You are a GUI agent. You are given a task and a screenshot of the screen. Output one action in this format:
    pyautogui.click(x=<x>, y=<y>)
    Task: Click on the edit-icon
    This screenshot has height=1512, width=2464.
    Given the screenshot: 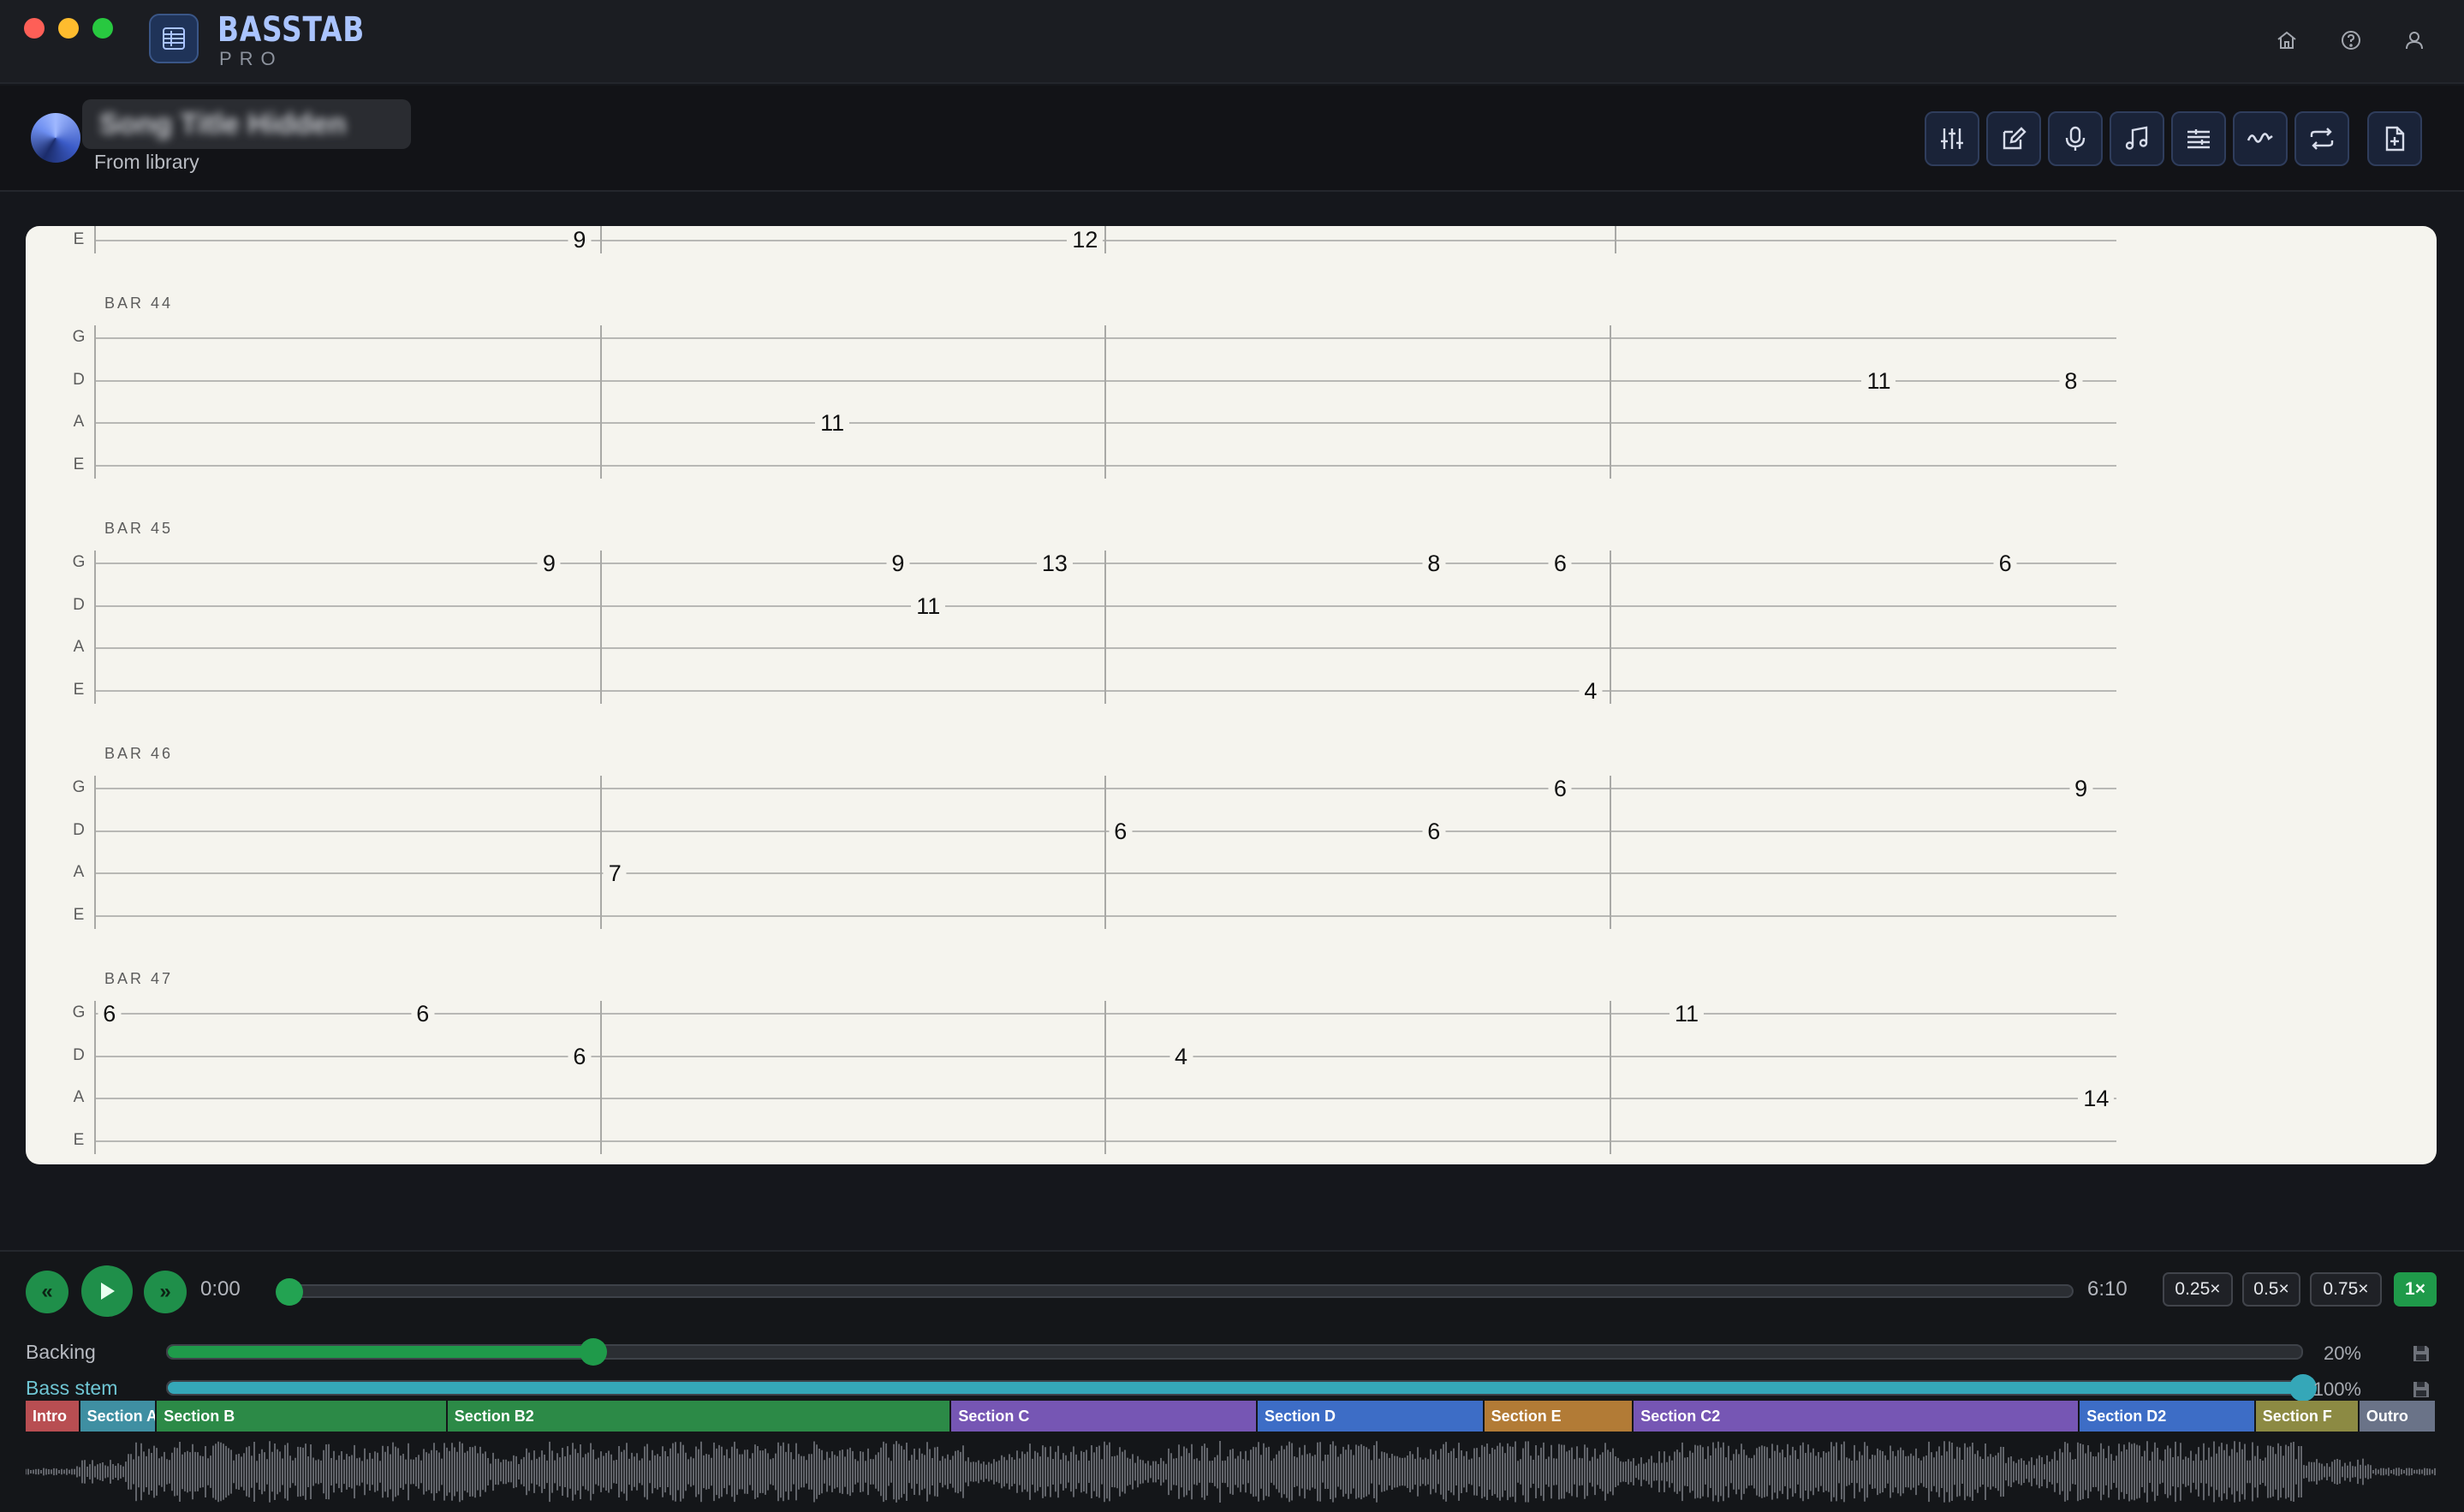 What is the action you would take?
    pyautogui.click(x=2015, y=138)
    